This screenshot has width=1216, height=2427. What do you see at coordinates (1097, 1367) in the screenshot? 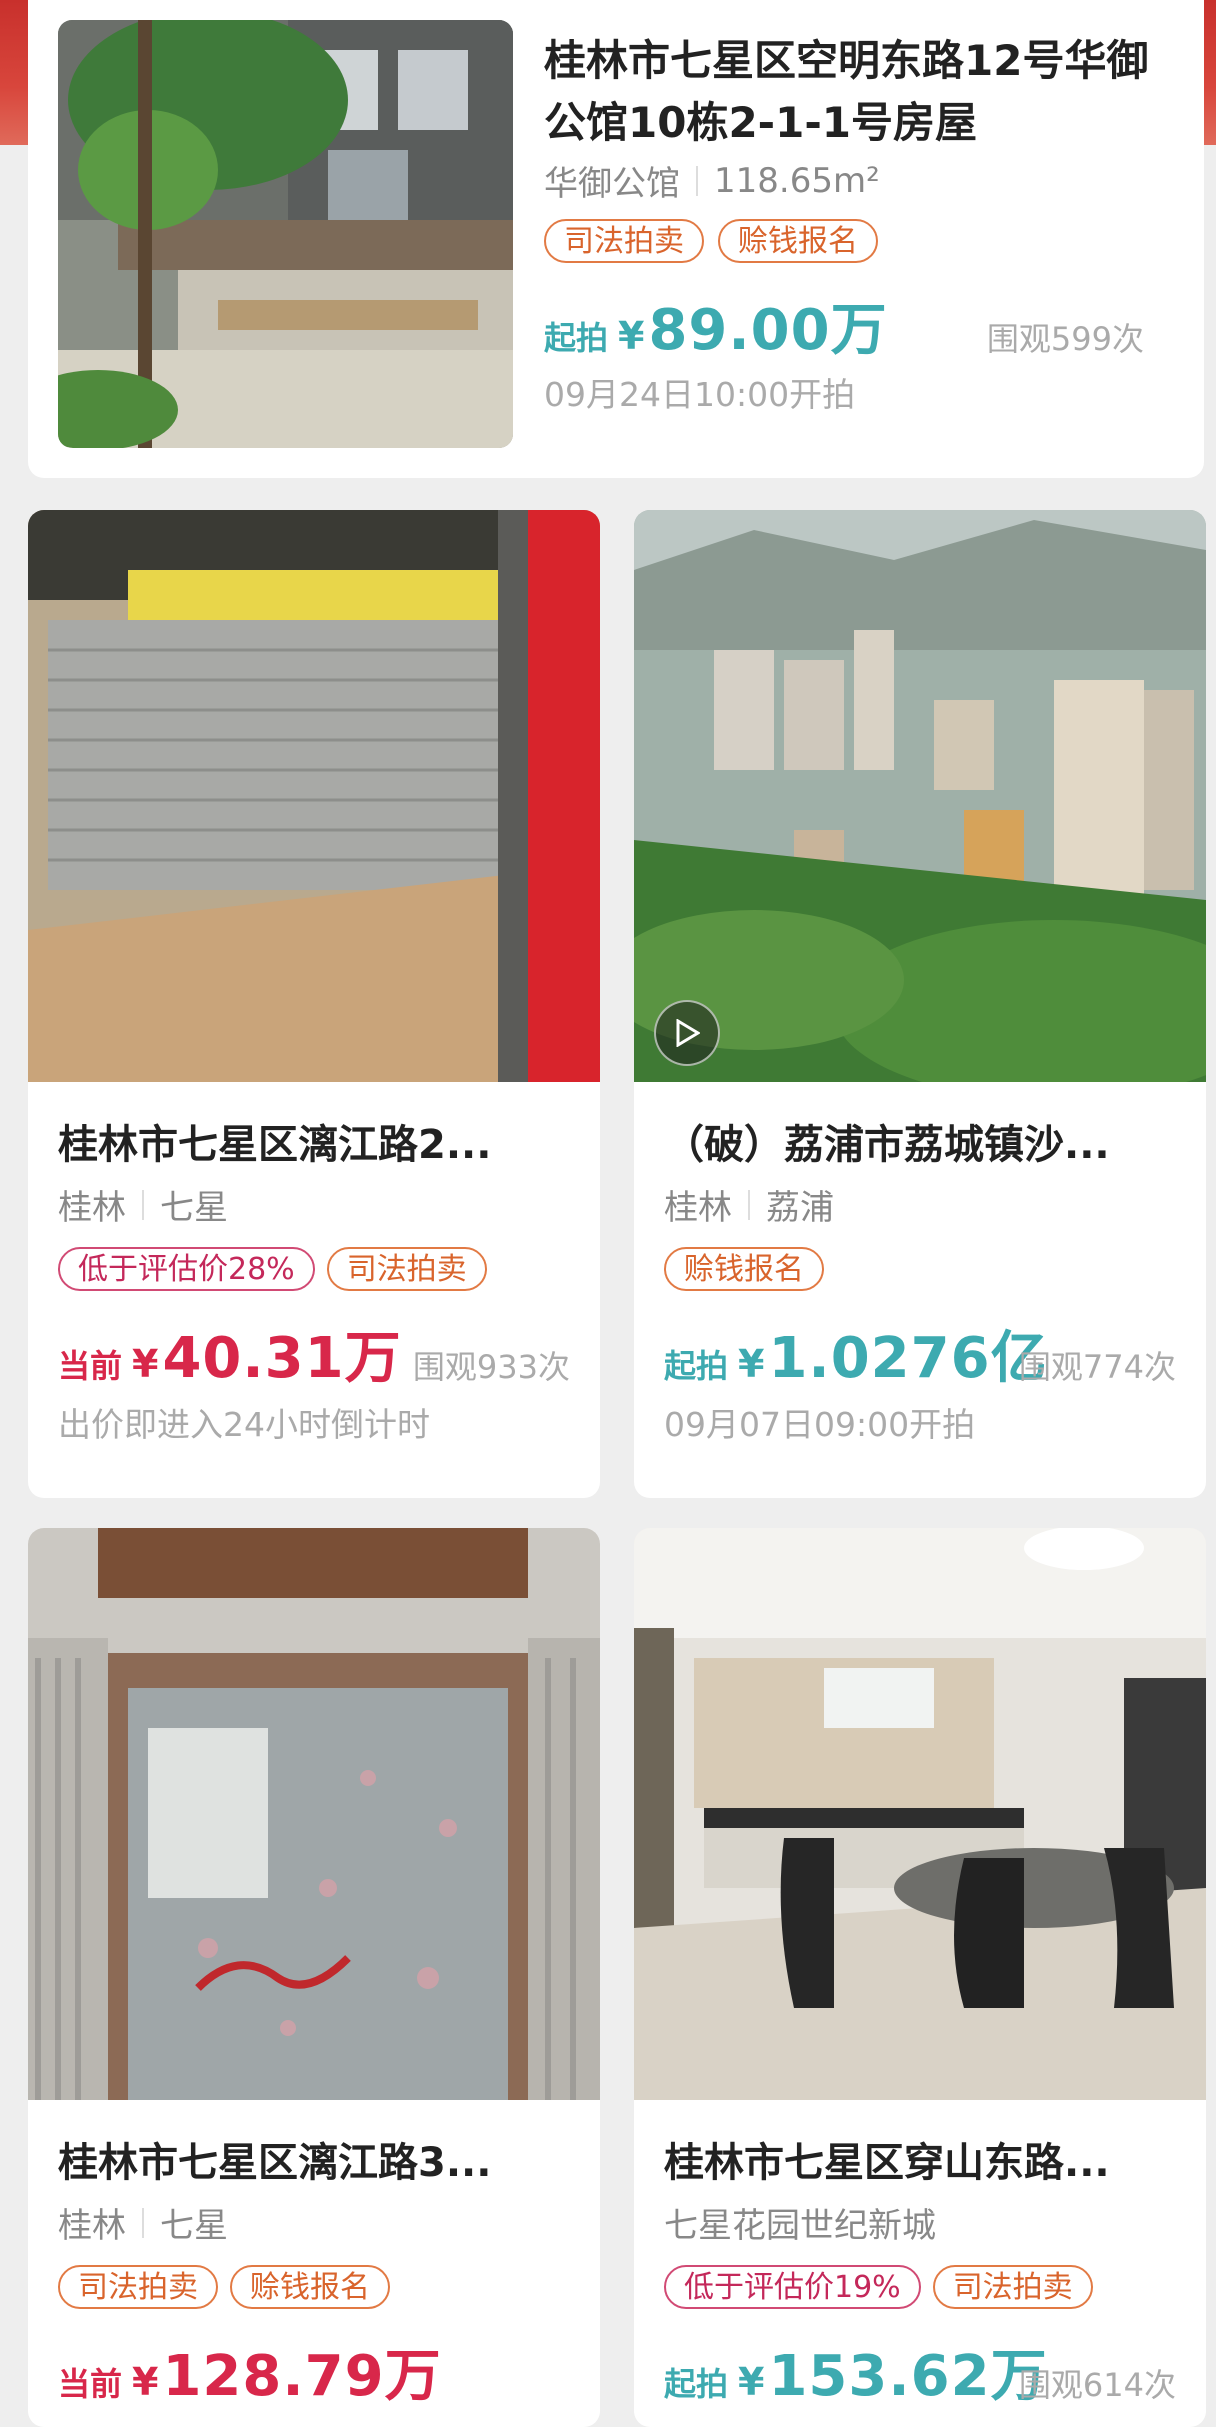
I see `view-count: 围观774次` at bounding box center [1097, 1367].